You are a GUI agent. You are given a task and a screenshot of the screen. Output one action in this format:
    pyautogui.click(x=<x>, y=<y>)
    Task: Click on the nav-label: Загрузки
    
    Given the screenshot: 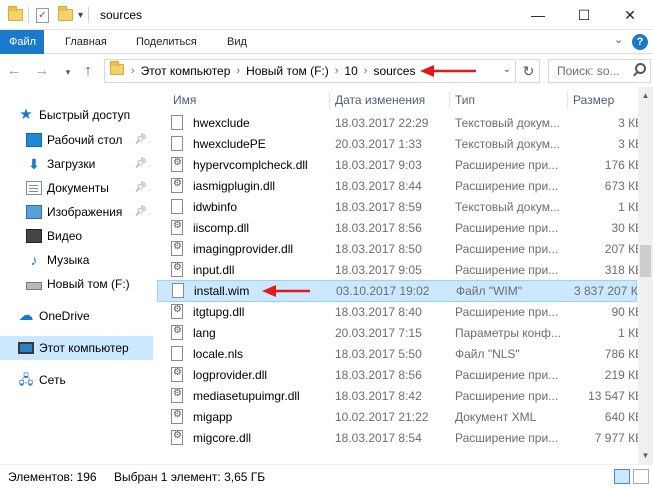 What is the action you would take?
    pyautogui.click(x=71, y=164)
    